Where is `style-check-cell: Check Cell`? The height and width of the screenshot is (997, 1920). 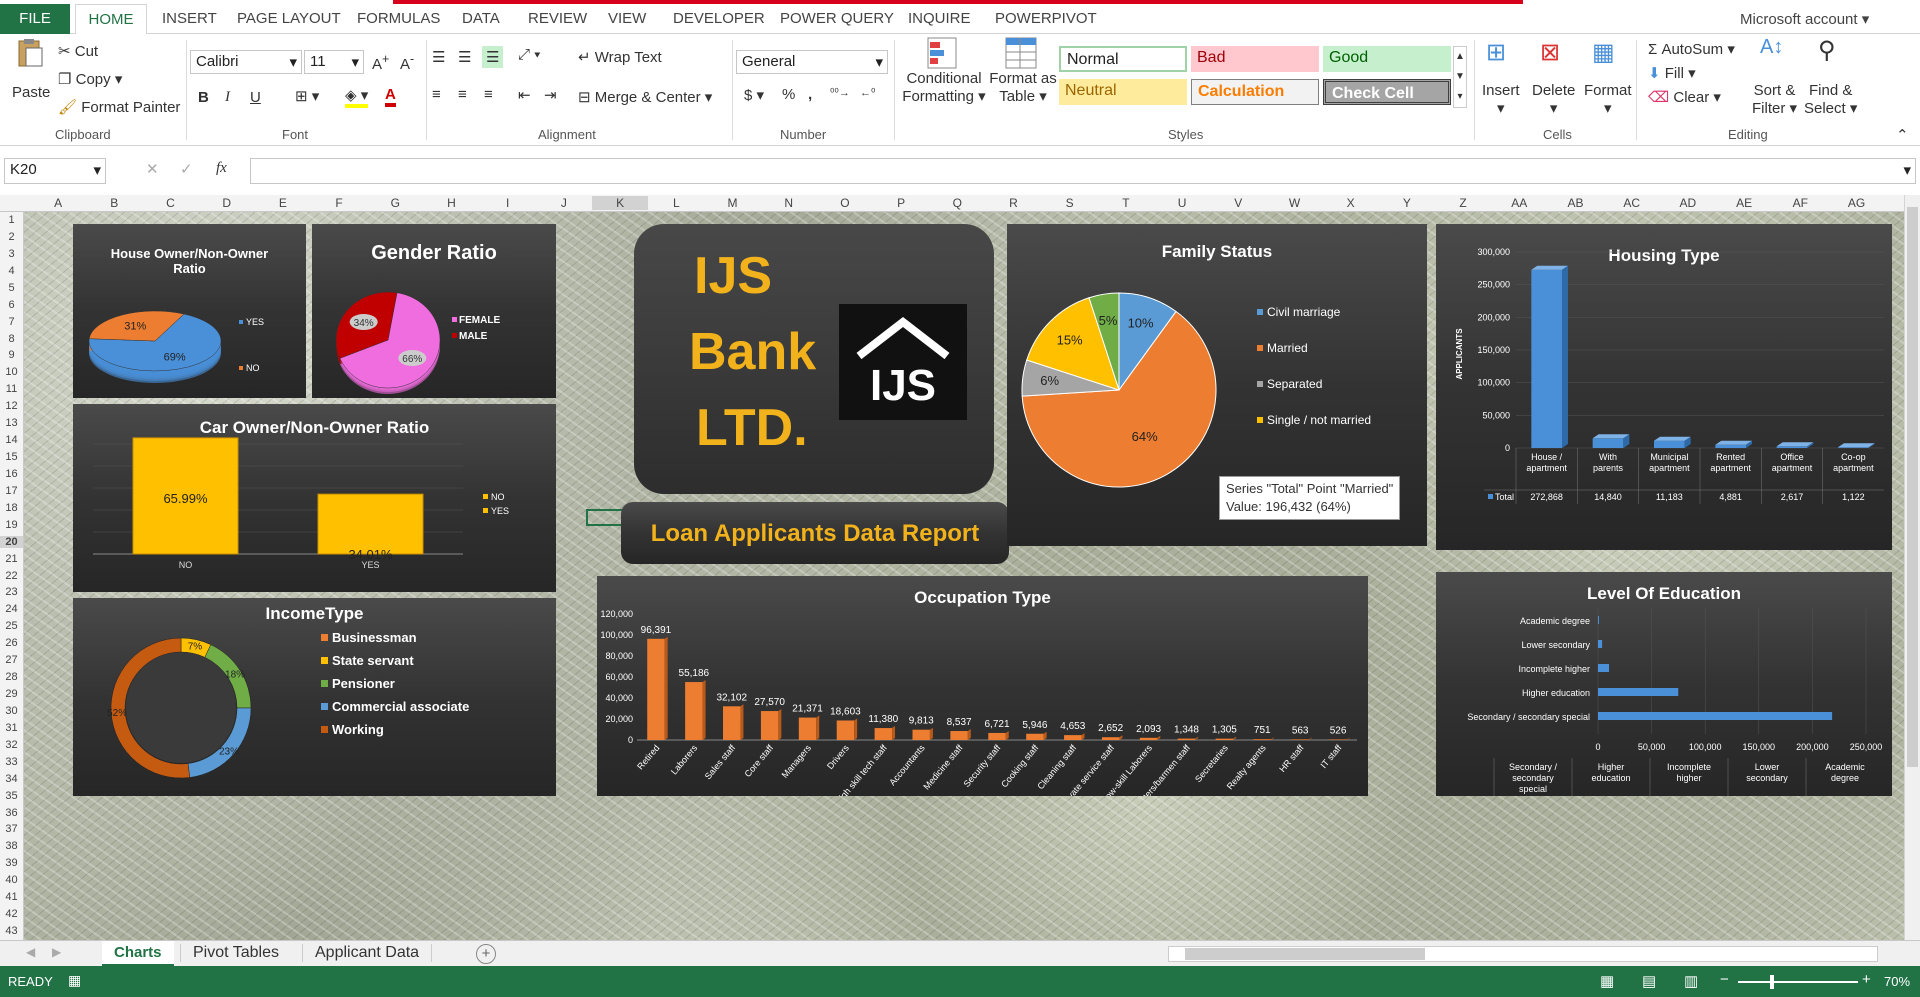 style-check-cell: Check Cell is located at coordinates (1387, 92).